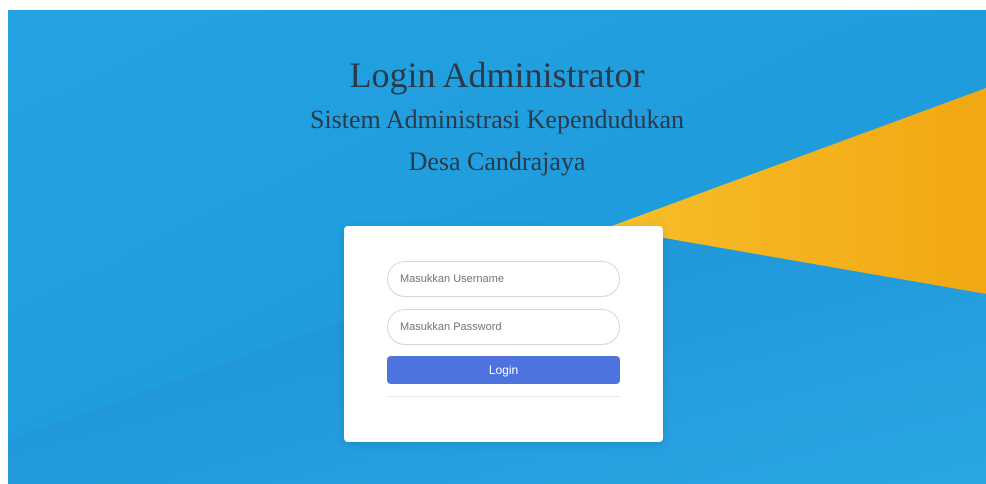  I want to click on form-divider, so click(503, 396).